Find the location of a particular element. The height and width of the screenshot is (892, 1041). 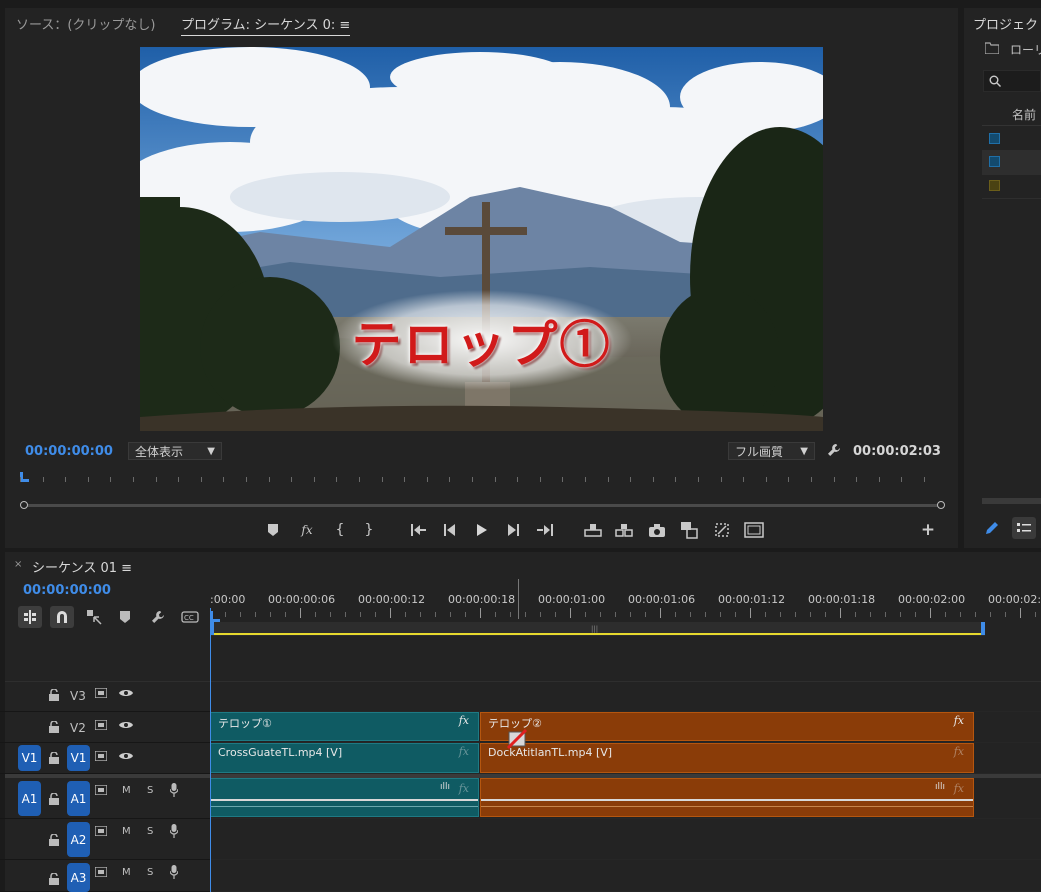

go-to-in-icon is located at coordinates (419, 530).